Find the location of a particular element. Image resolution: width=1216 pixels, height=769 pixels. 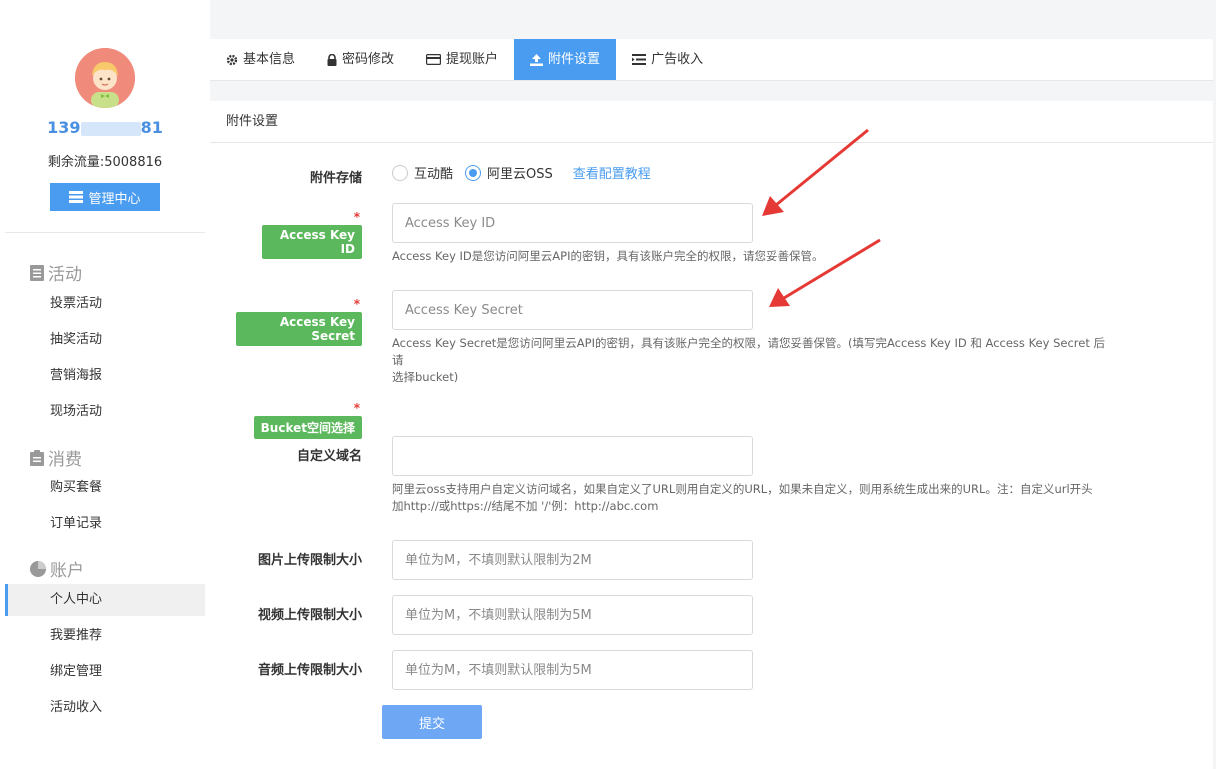

radio-hudongku is located at coordinates (400, 172).